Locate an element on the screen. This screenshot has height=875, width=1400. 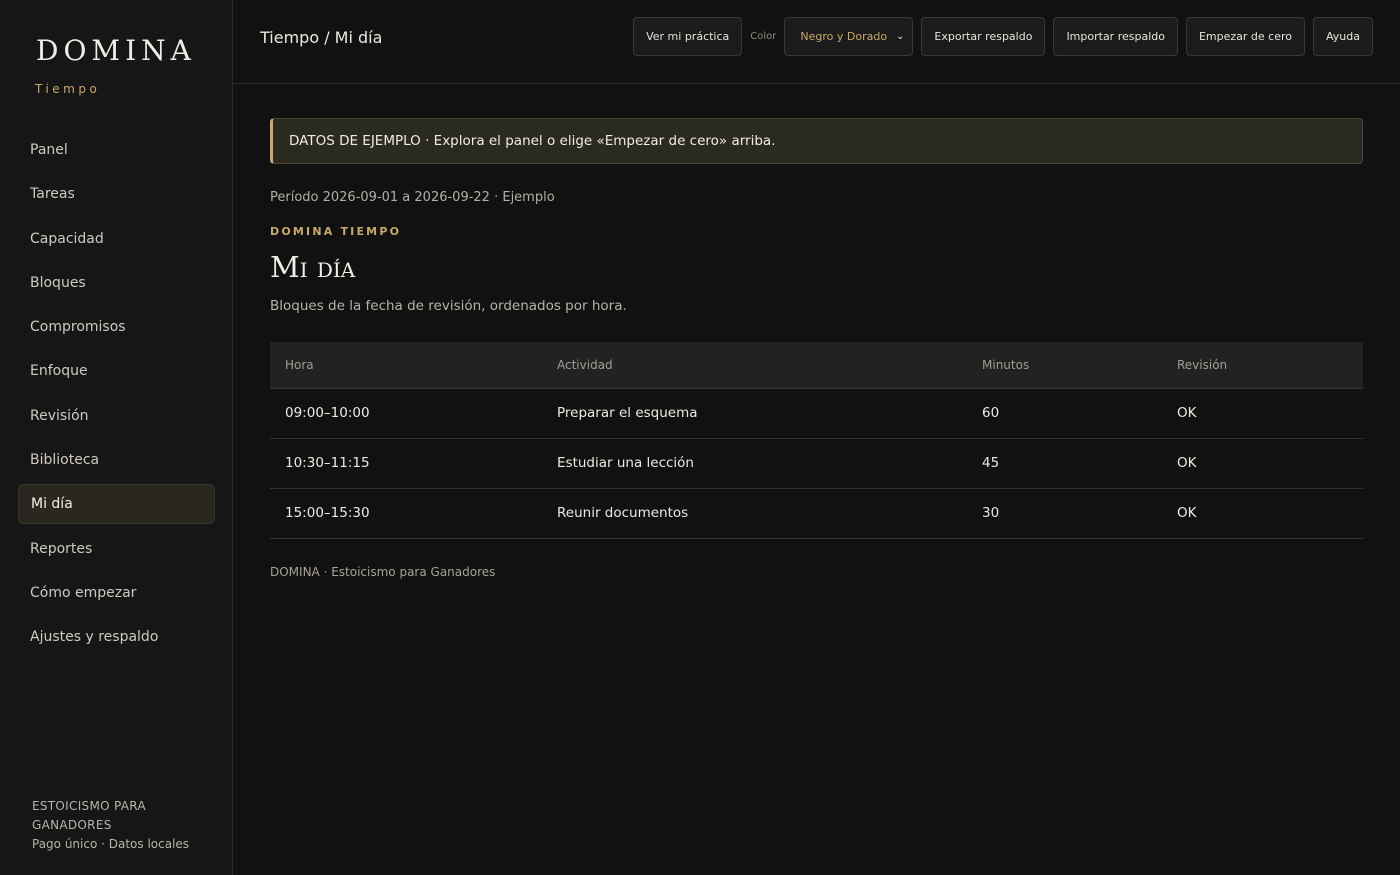
cell-minutos: 30 is located at coordinates (1064, 513).